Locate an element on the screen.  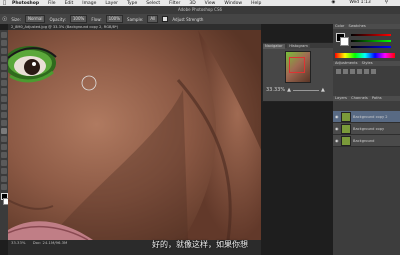
menu-type: Type is located at coordinates (132, 3).